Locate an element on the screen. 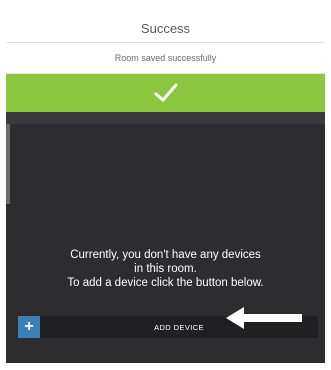 The width and height of the screenshot is (331, 370). dialog-title: Success is located at coordinates (165, 28).